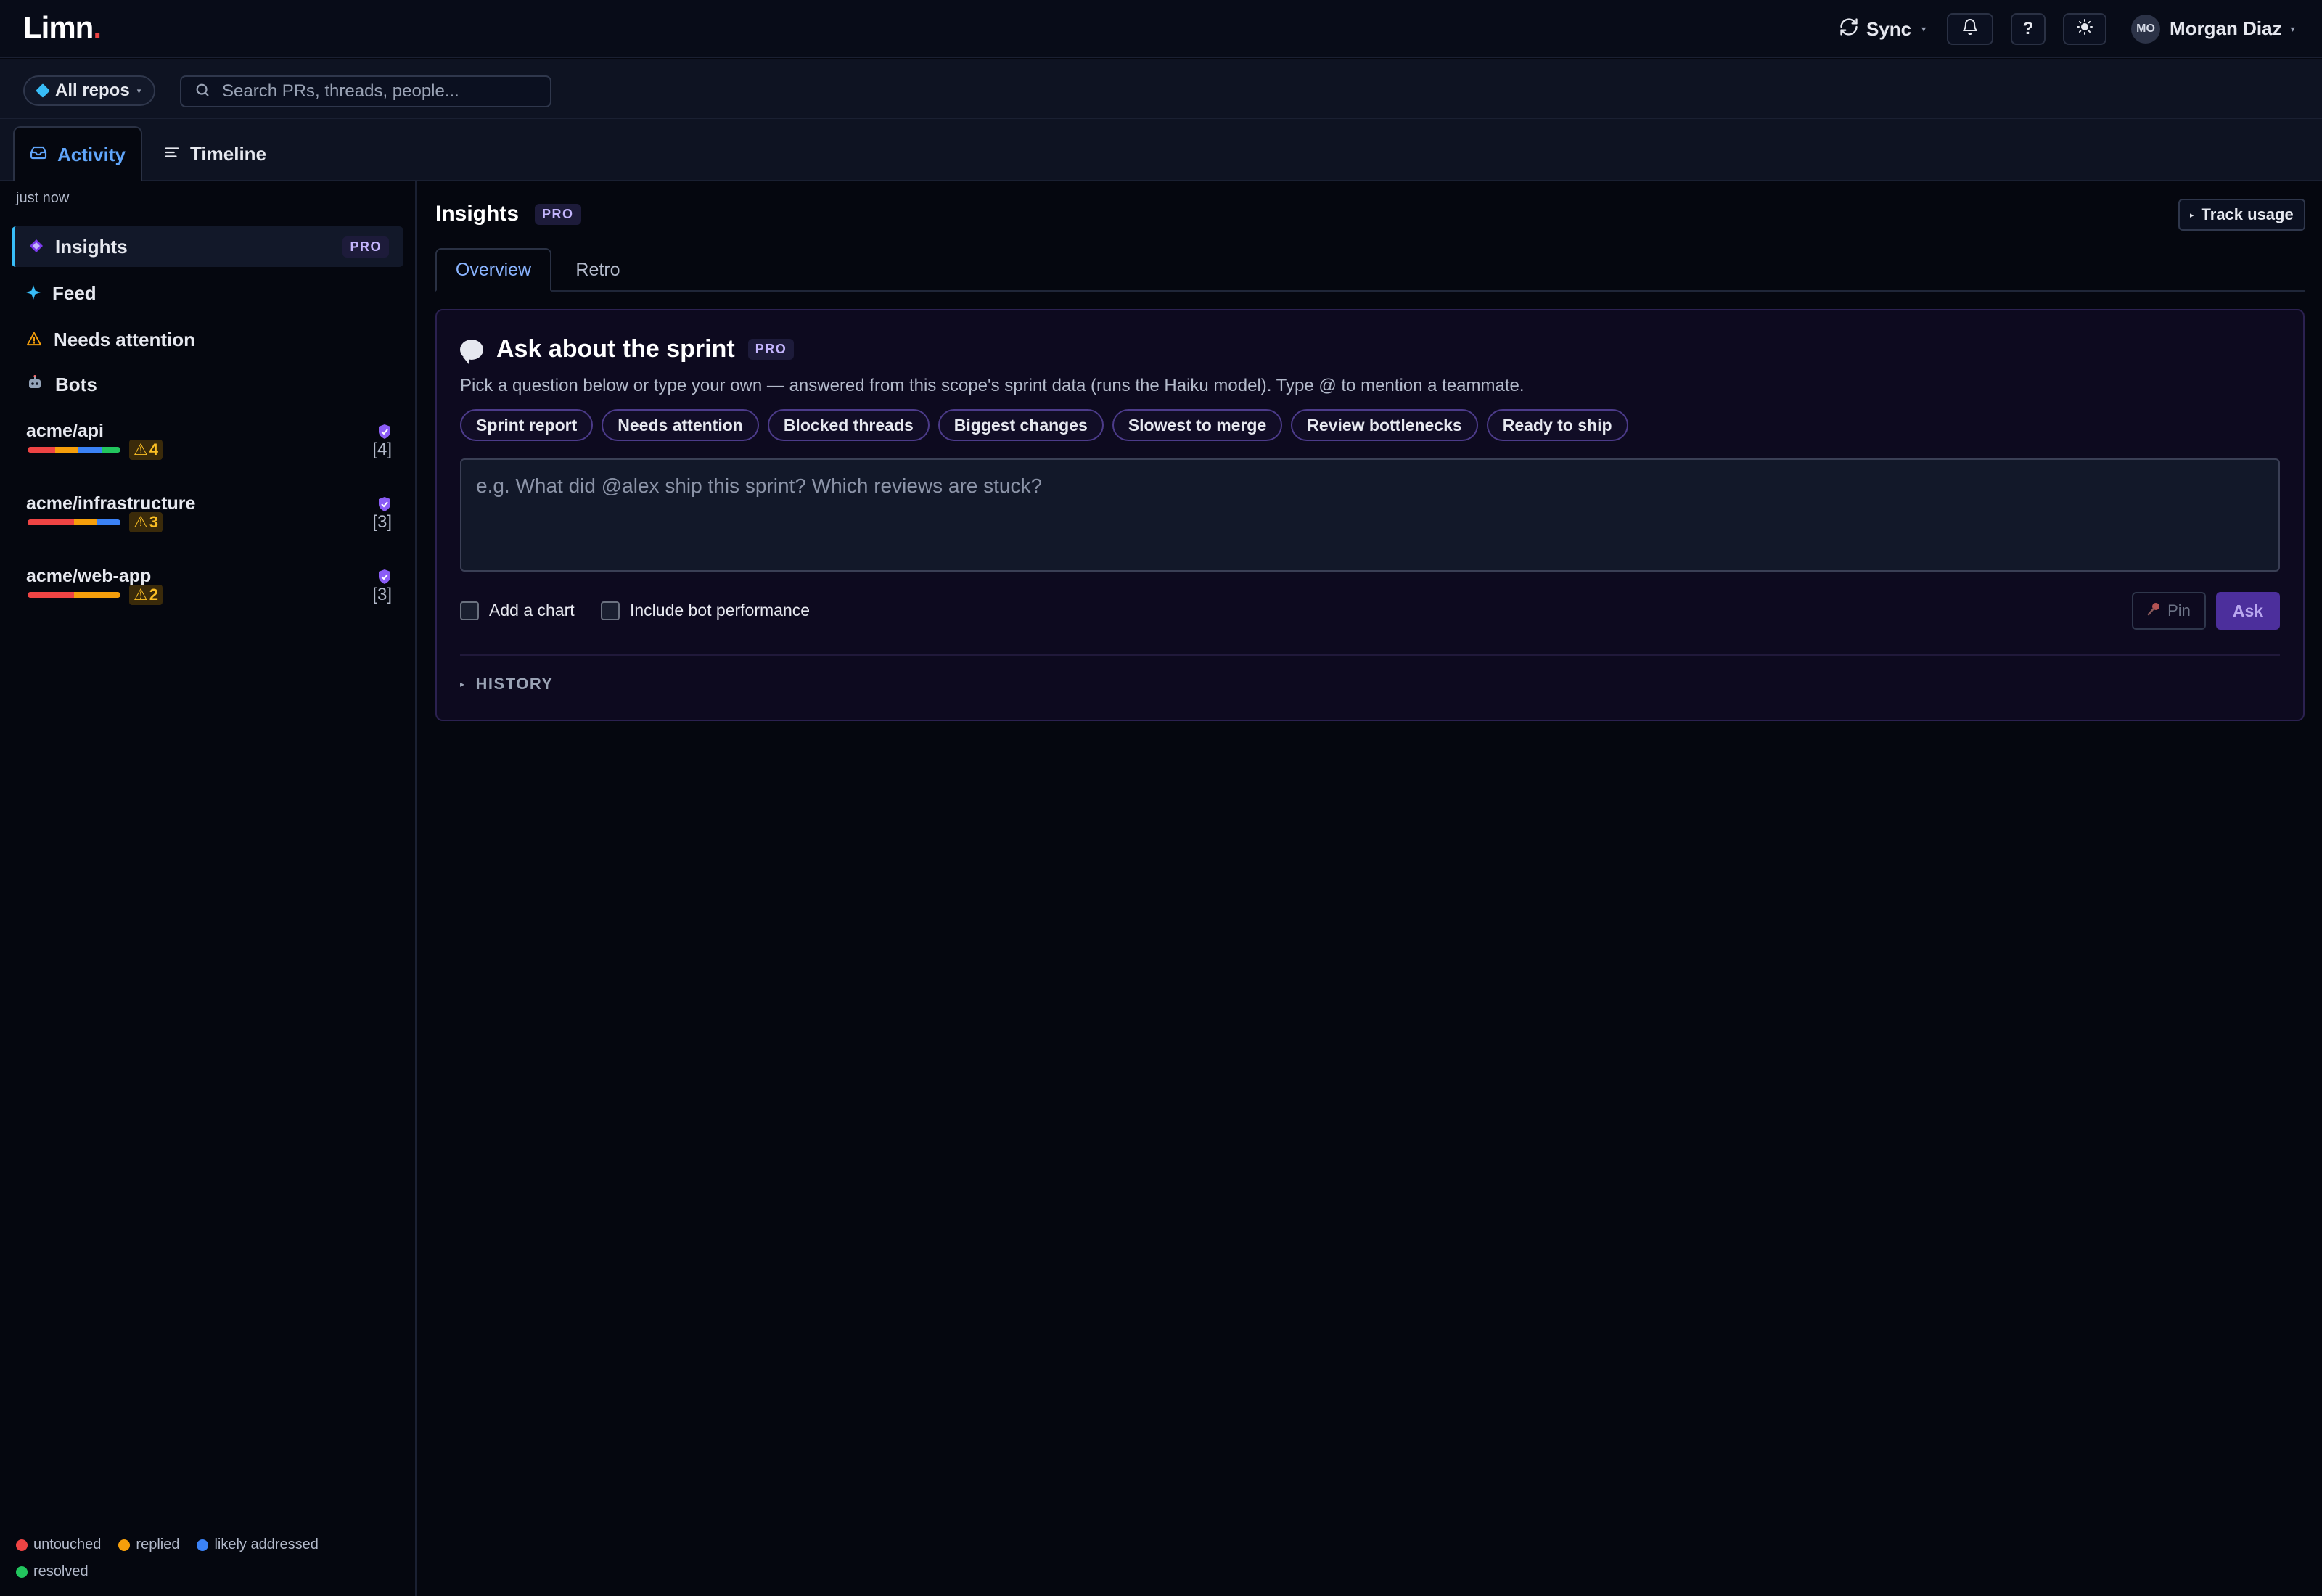  I want to click on tab-overview: Overview, so click(493, 270).